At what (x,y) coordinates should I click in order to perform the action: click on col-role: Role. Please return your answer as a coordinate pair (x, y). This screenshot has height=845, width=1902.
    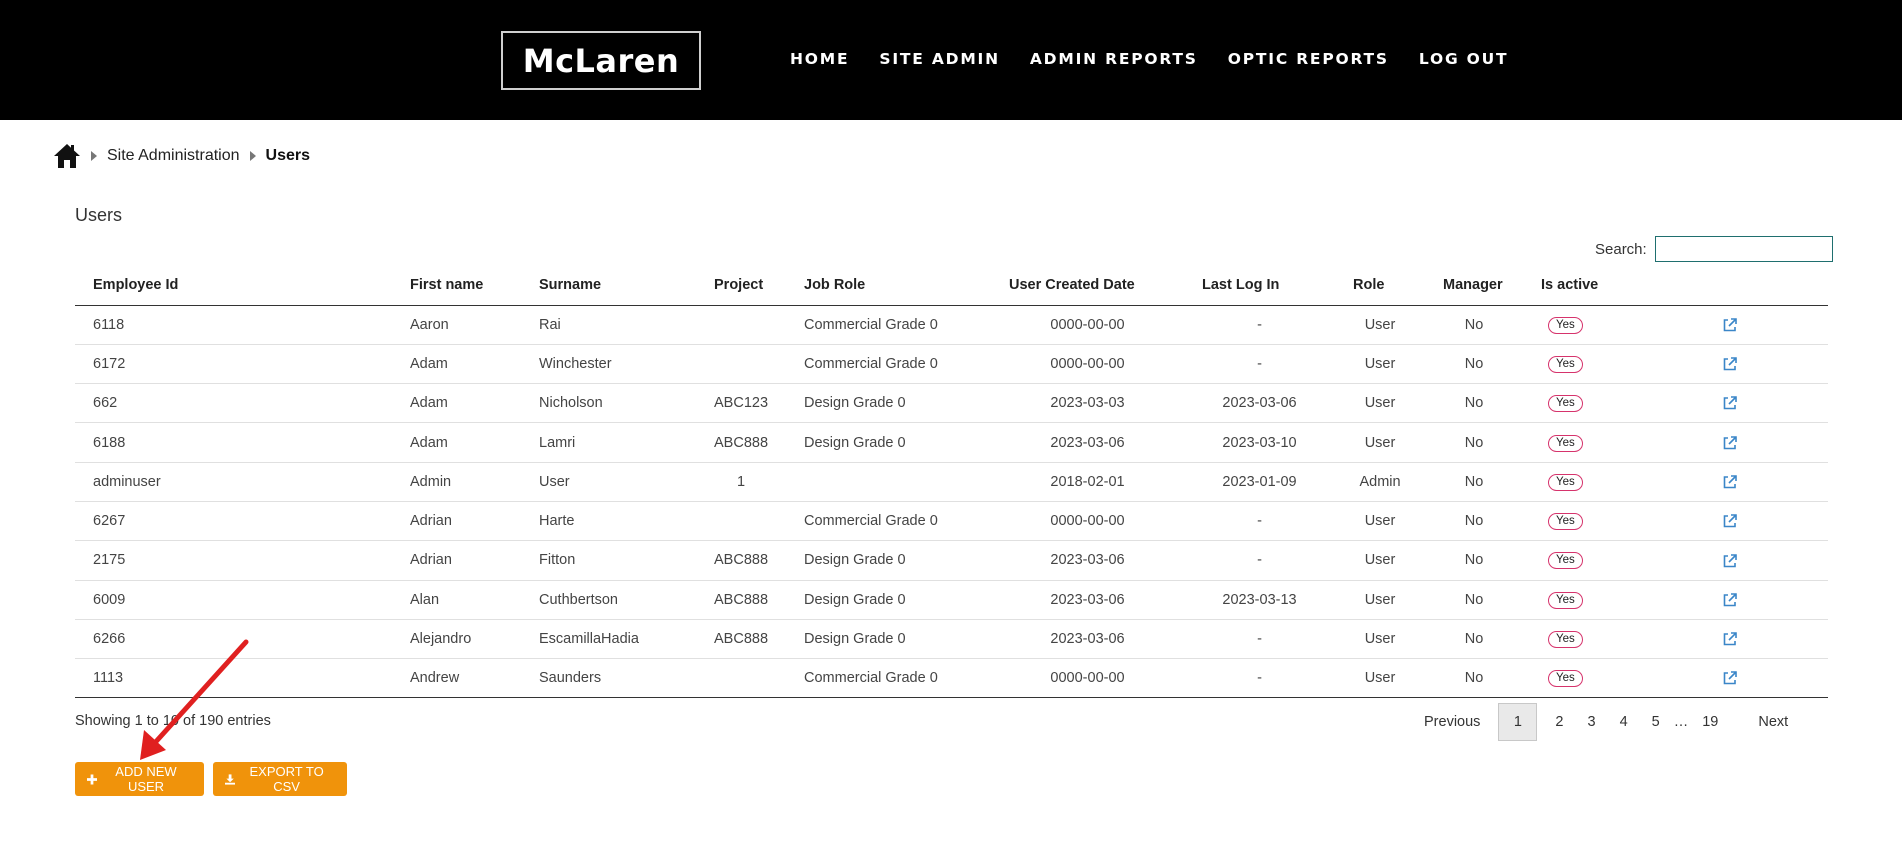
    Looking at the image, I should click on (1380, 285).